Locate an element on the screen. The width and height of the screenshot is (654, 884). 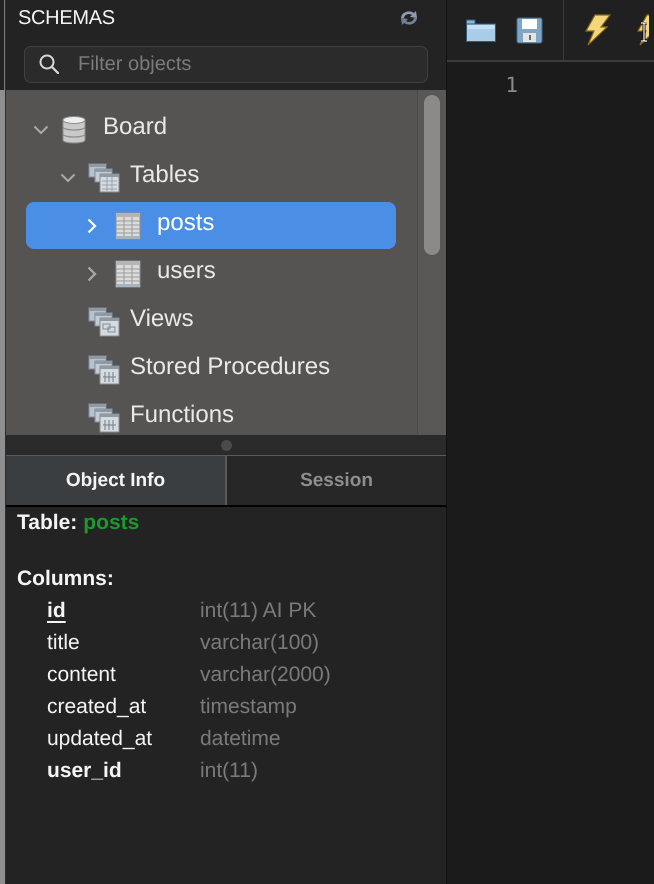
tree-item: Stored Procedures is located at coordinates (211, 369).